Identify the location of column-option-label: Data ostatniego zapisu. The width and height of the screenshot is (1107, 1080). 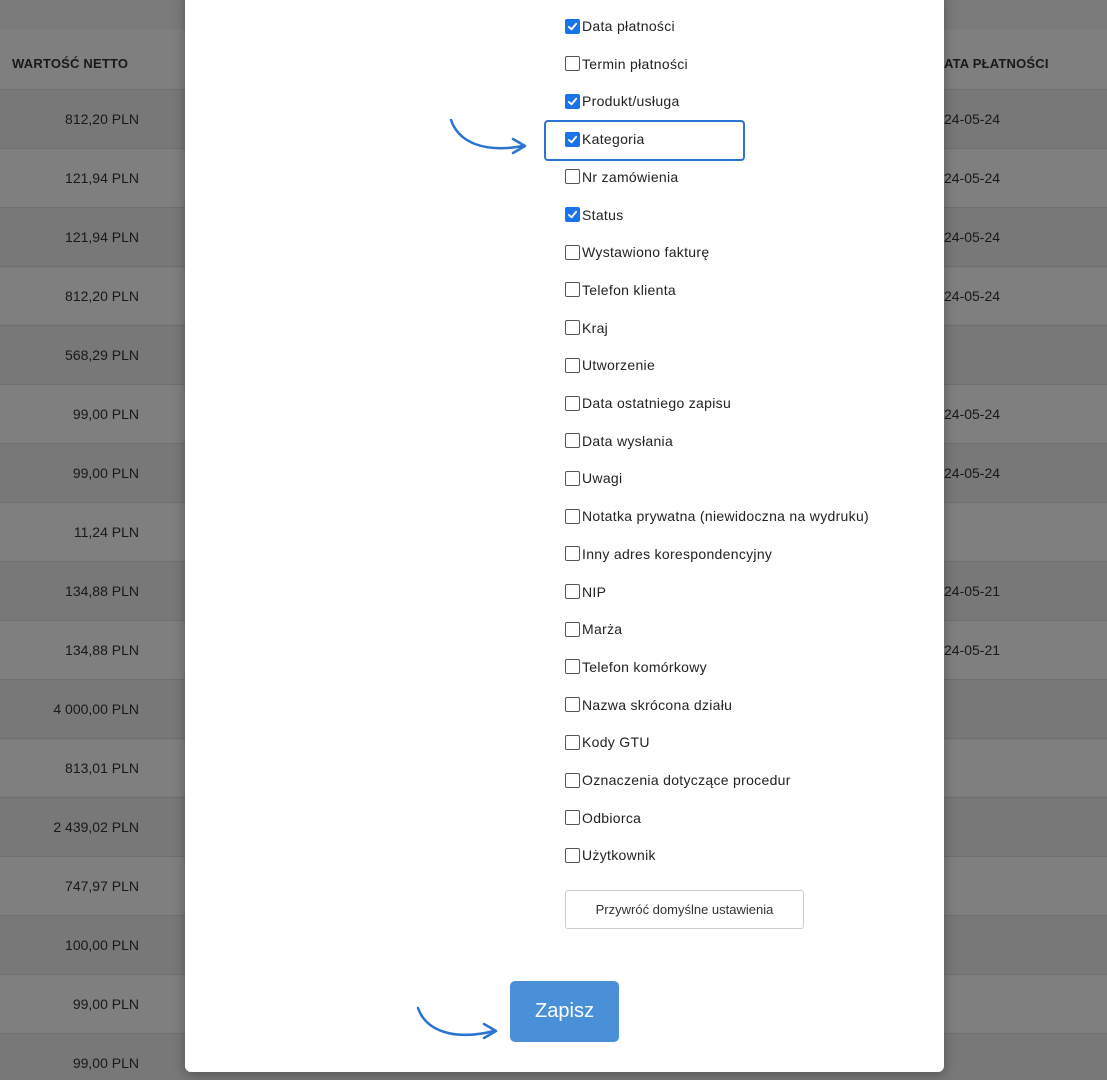
(657, 403).